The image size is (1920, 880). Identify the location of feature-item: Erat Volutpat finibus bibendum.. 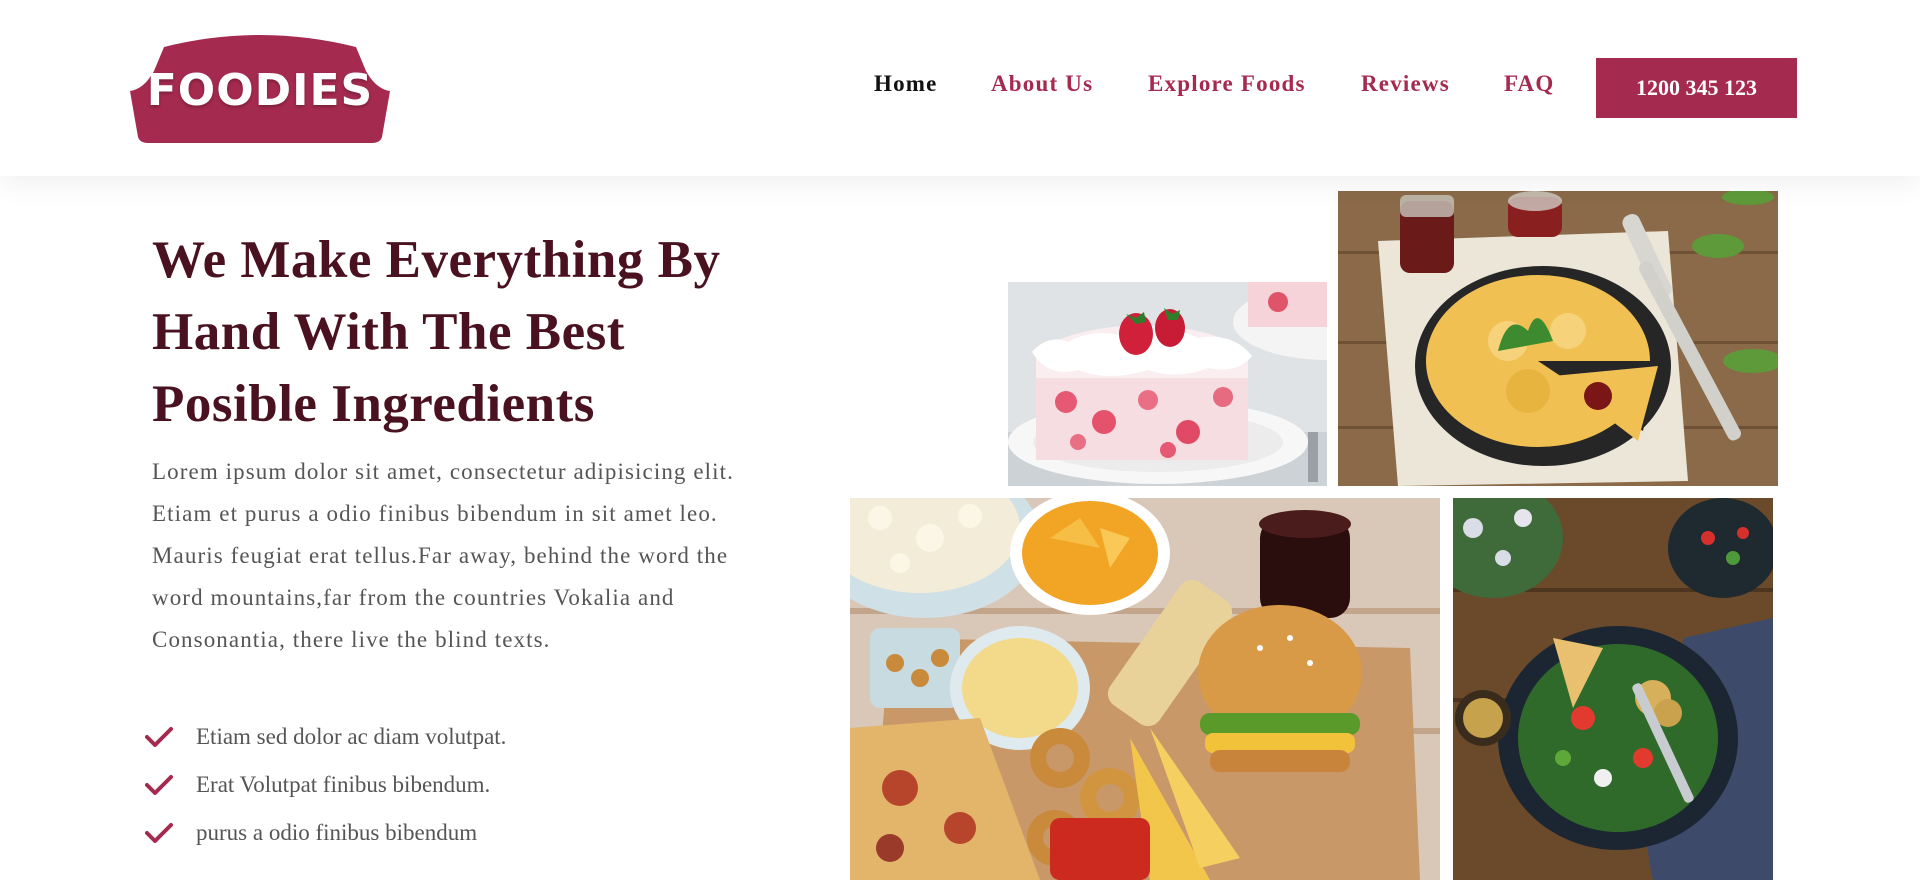
(325, 785).